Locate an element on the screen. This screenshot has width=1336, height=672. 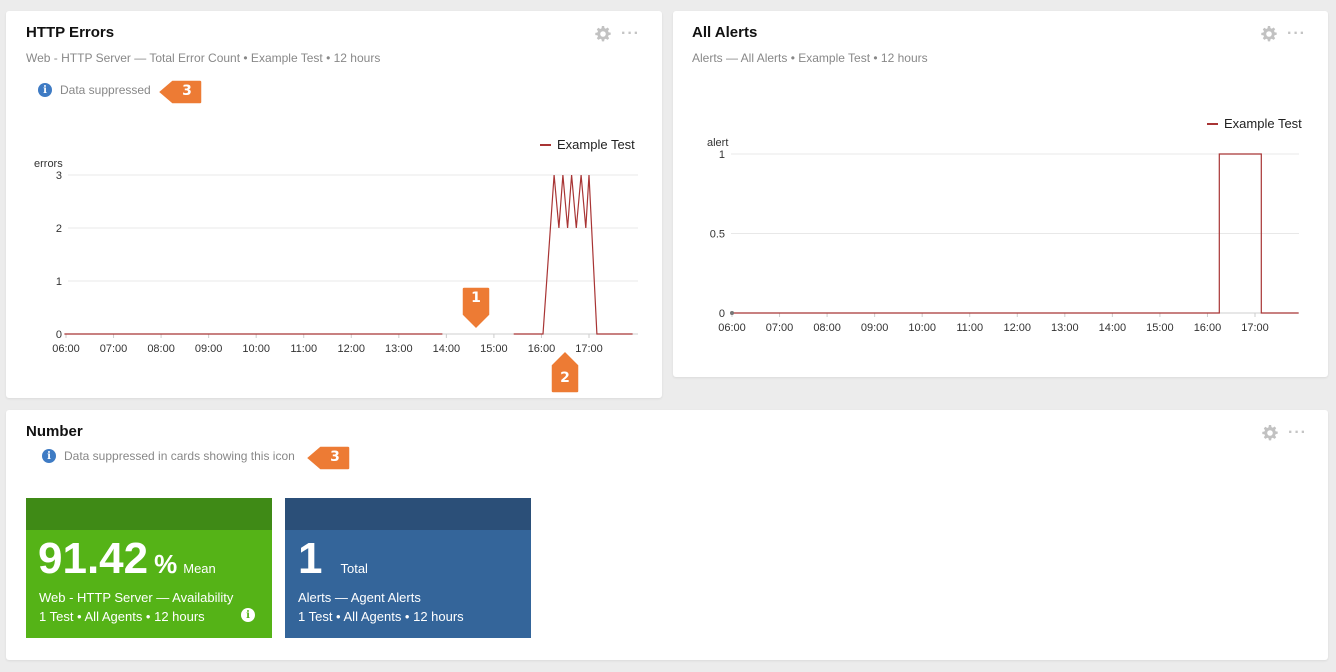
more-options-icon: ··· is located at coordinates (1297, 433).